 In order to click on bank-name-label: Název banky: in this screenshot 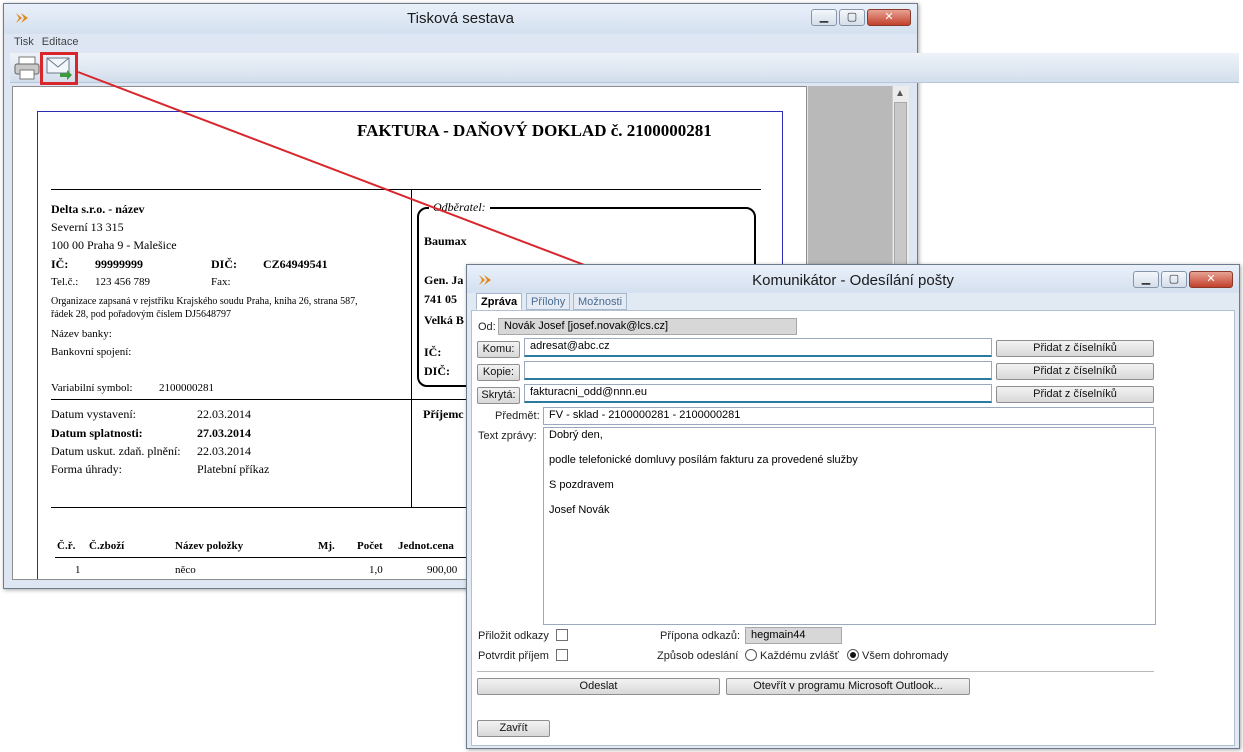, I will do `click(81, 334)`.